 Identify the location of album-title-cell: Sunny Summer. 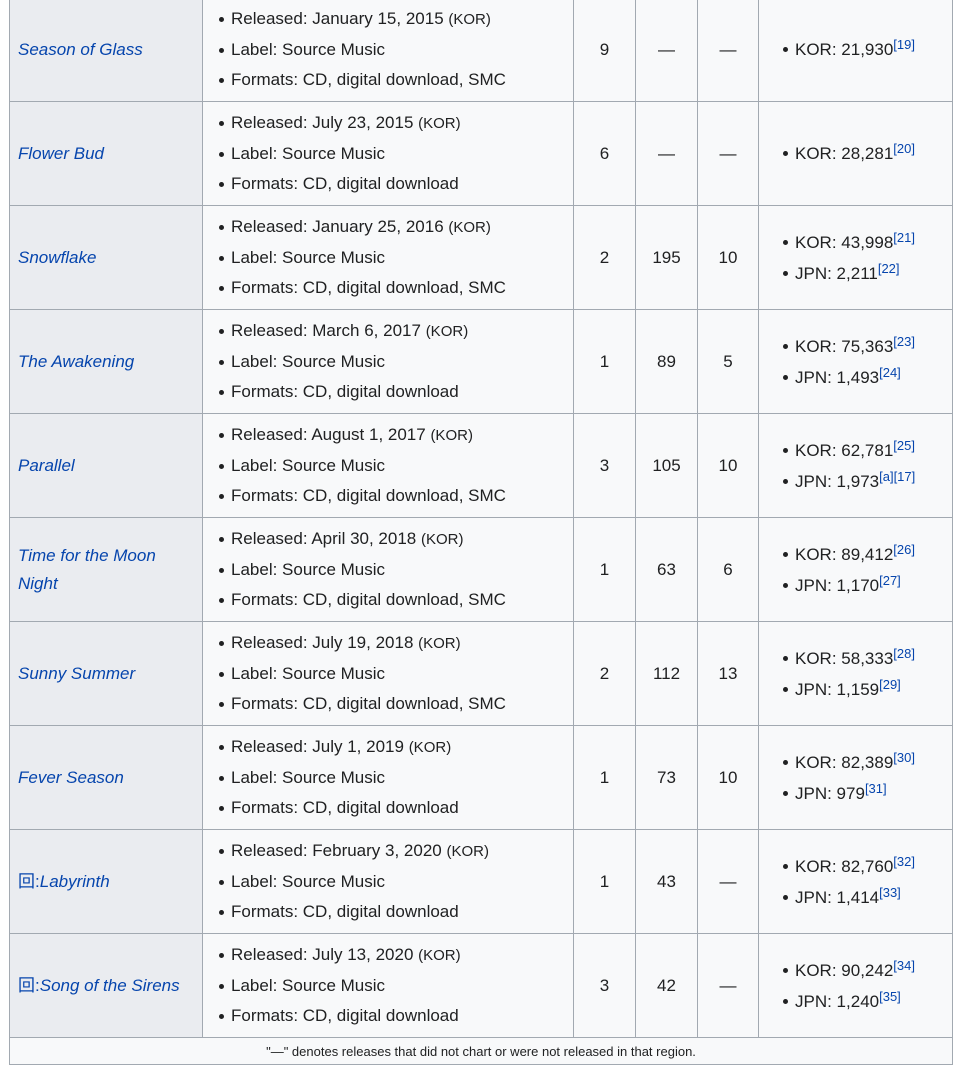
(106, 673).